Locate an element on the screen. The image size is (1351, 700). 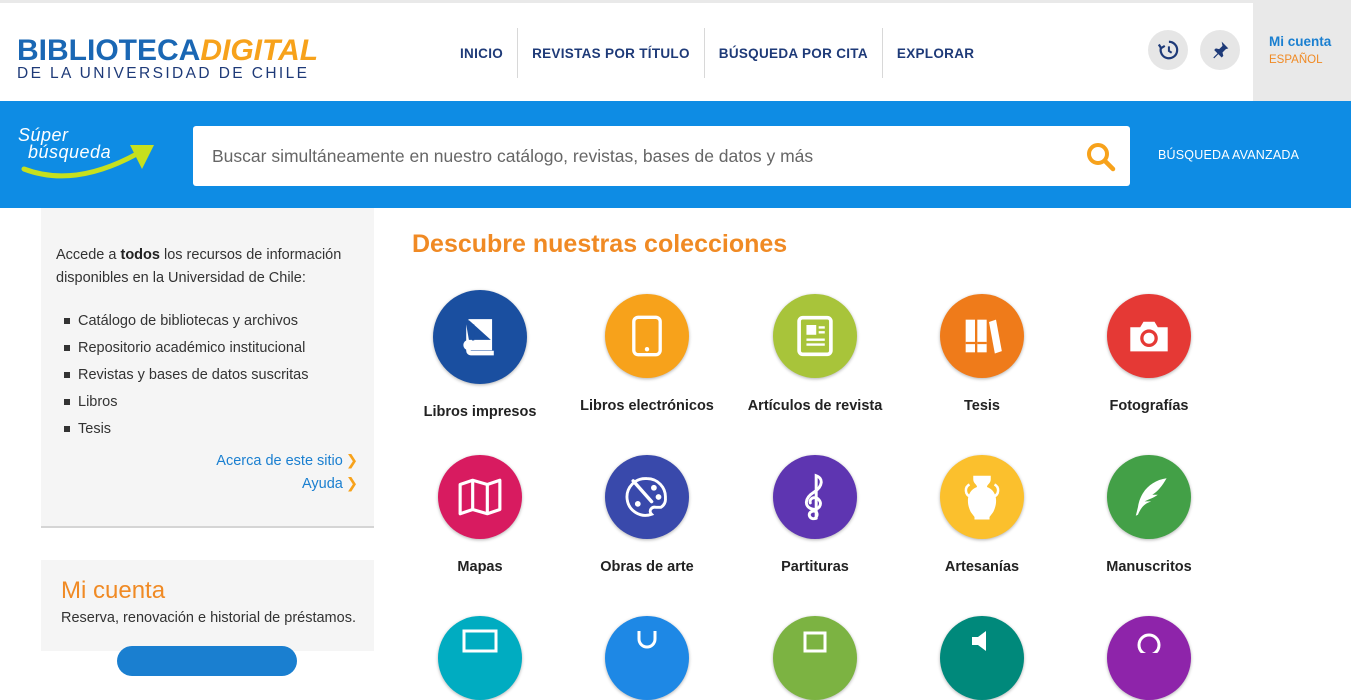
swoosh-icon is located at coordinates (87, 162).